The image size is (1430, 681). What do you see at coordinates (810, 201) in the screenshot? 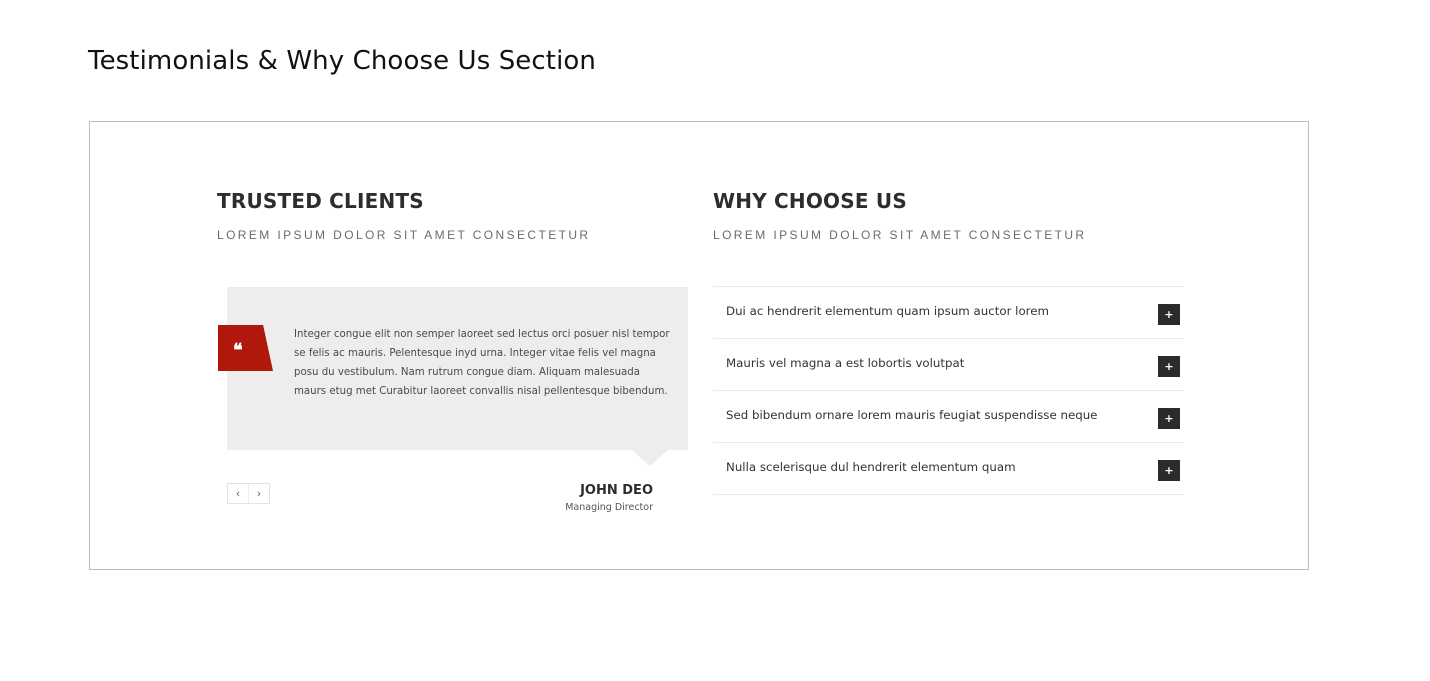
I see `why-choose-us-heading: WHY CHOOSE US` at bounding box center [810, 201].